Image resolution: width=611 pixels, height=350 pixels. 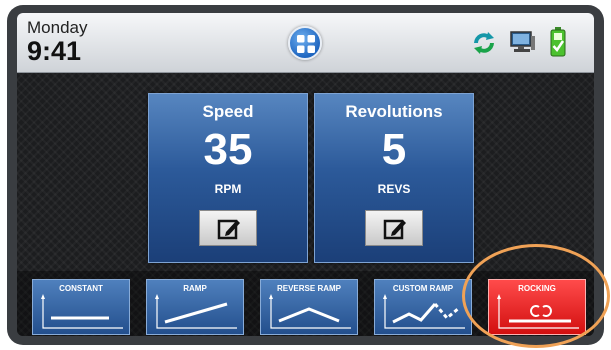 What do you see at coordinates (54, 51) in the screenshot?
I see `time-label: 9:41` at bounding box center [54, 51].